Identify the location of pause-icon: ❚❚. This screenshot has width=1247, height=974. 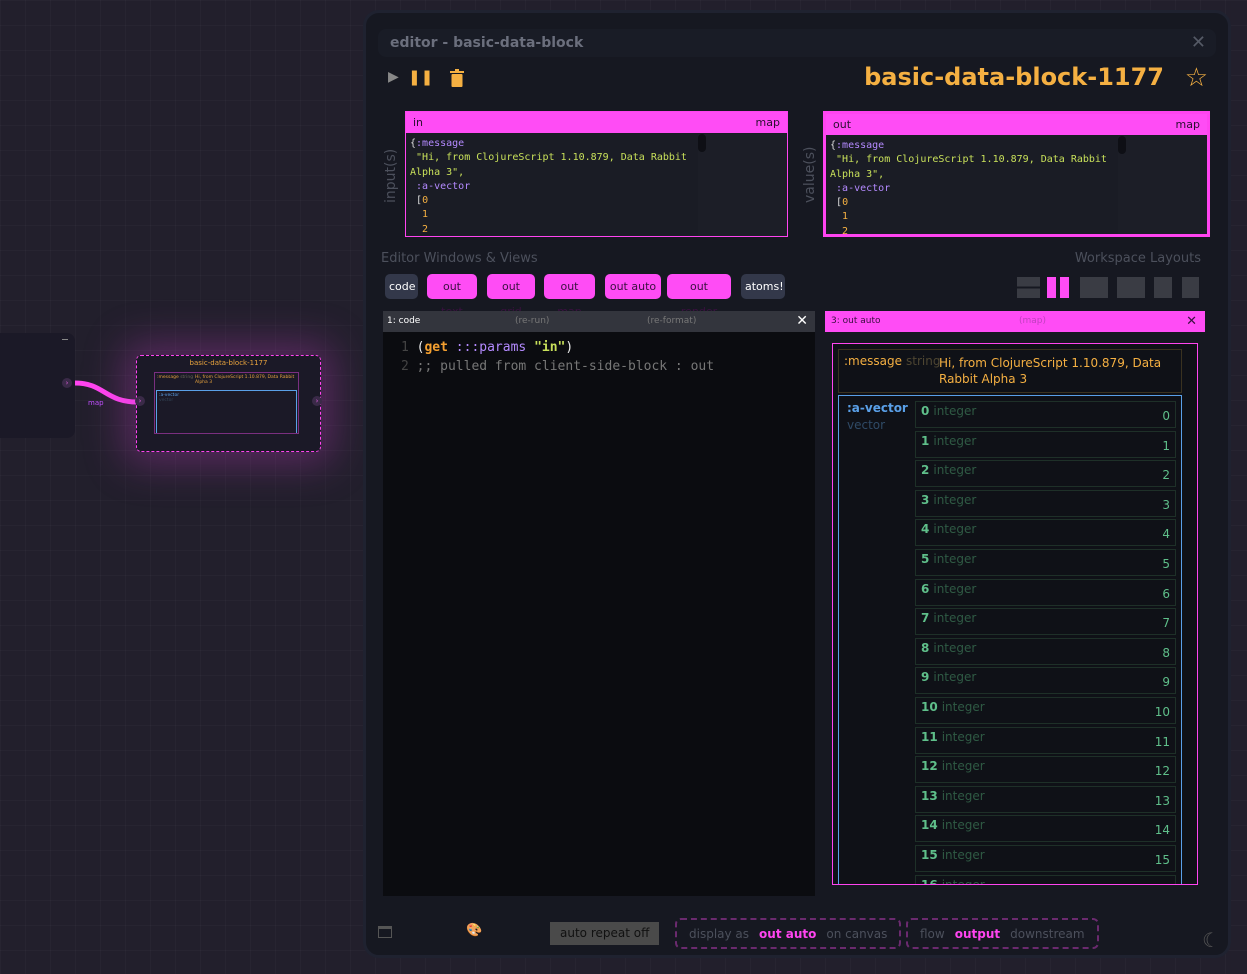
(420, 77).